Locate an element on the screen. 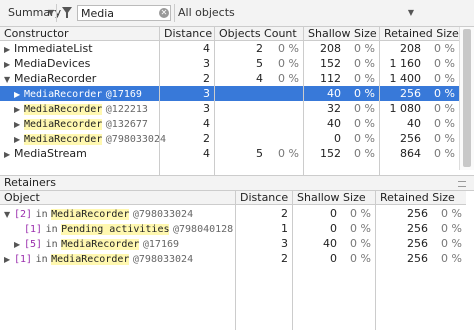  column-header-constructor: Constructor is located at coordinates (79, 34).